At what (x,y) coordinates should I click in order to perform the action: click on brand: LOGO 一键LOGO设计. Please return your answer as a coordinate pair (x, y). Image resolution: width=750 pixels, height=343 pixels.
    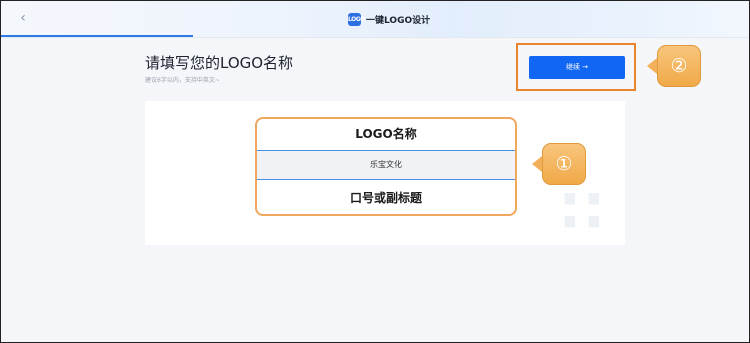
    Looking at the image, I should click on (389, 19).